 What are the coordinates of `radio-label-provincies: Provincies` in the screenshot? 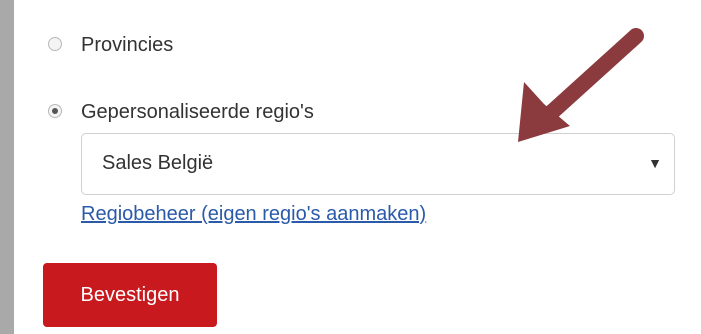 It's located at (127, 45).